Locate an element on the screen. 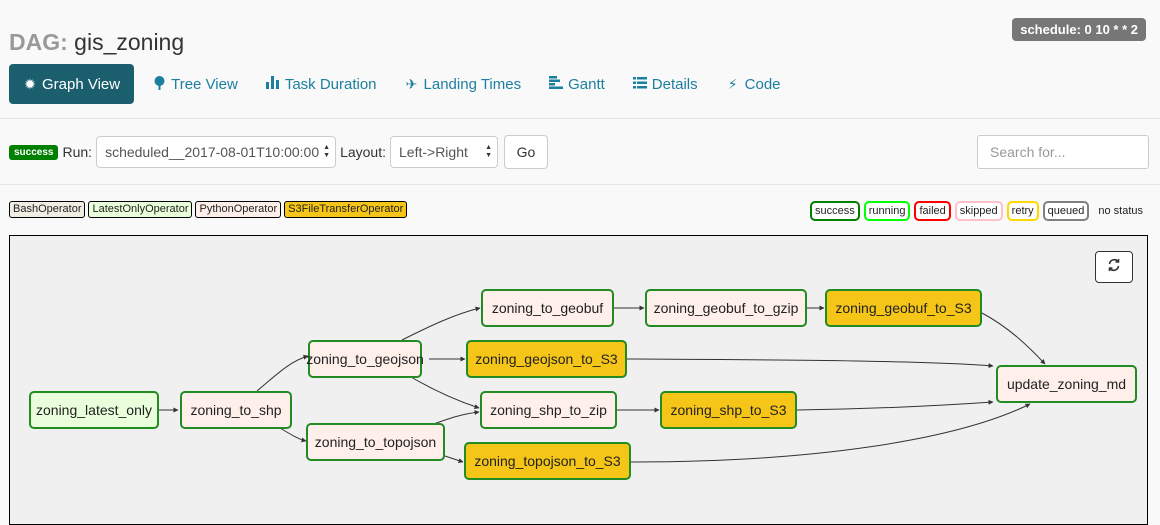 The image size is (1160, 525). tree-icon is located at coordinates (159, 84).